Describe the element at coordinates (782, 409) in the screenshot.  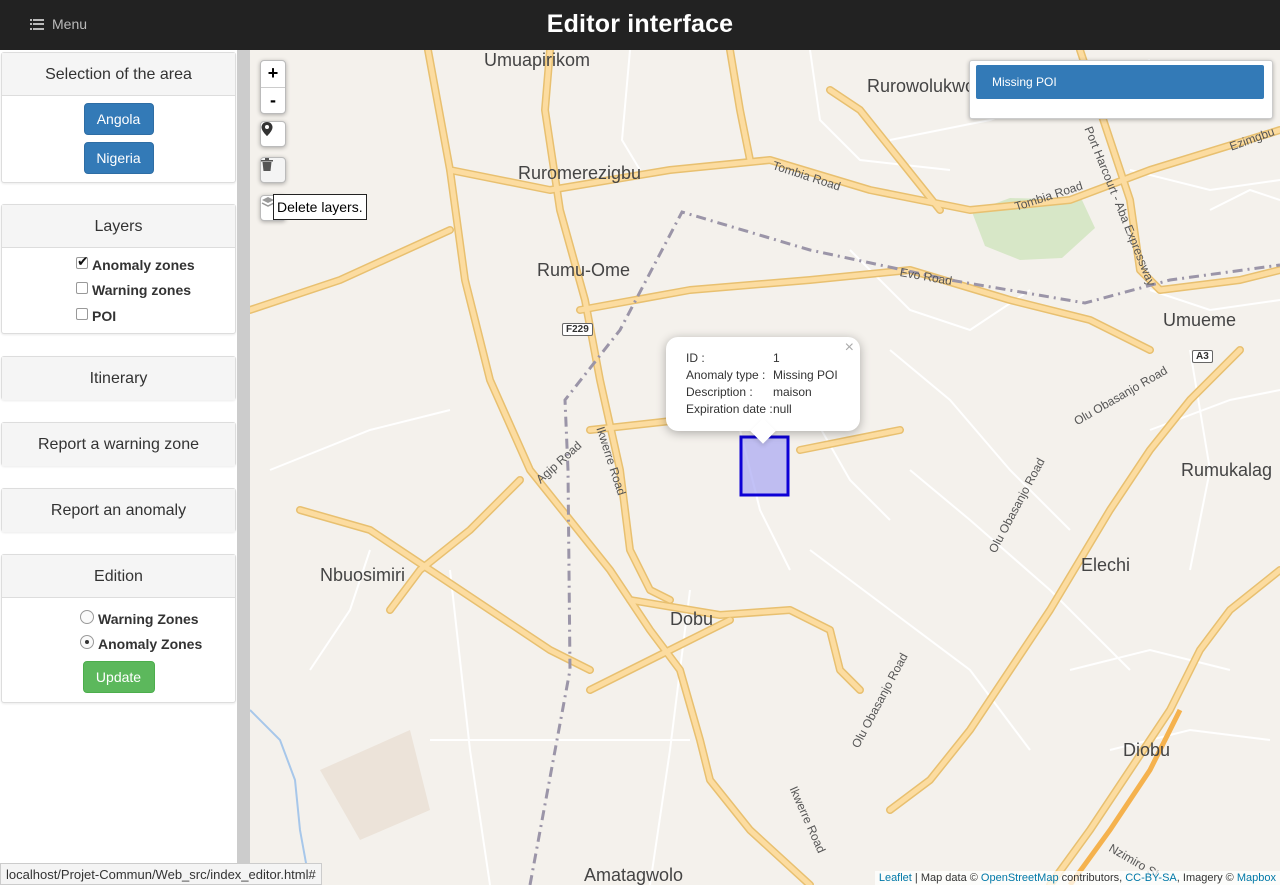
I see `popup-value: null` at that location.